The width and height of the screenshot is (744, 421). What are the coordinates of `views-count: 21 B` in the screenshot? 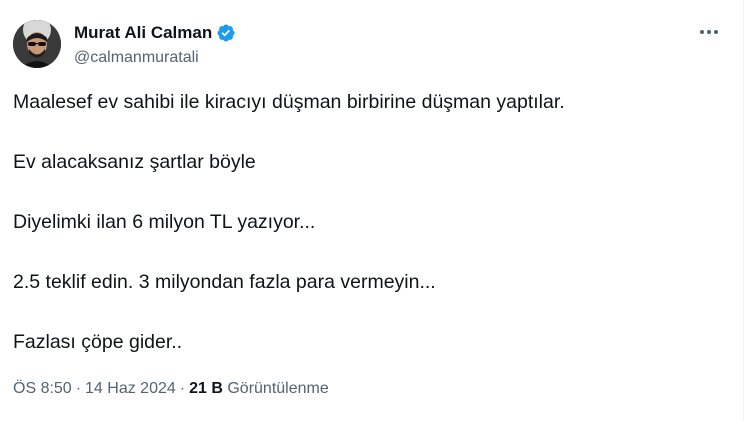 It's located at (206, 388).